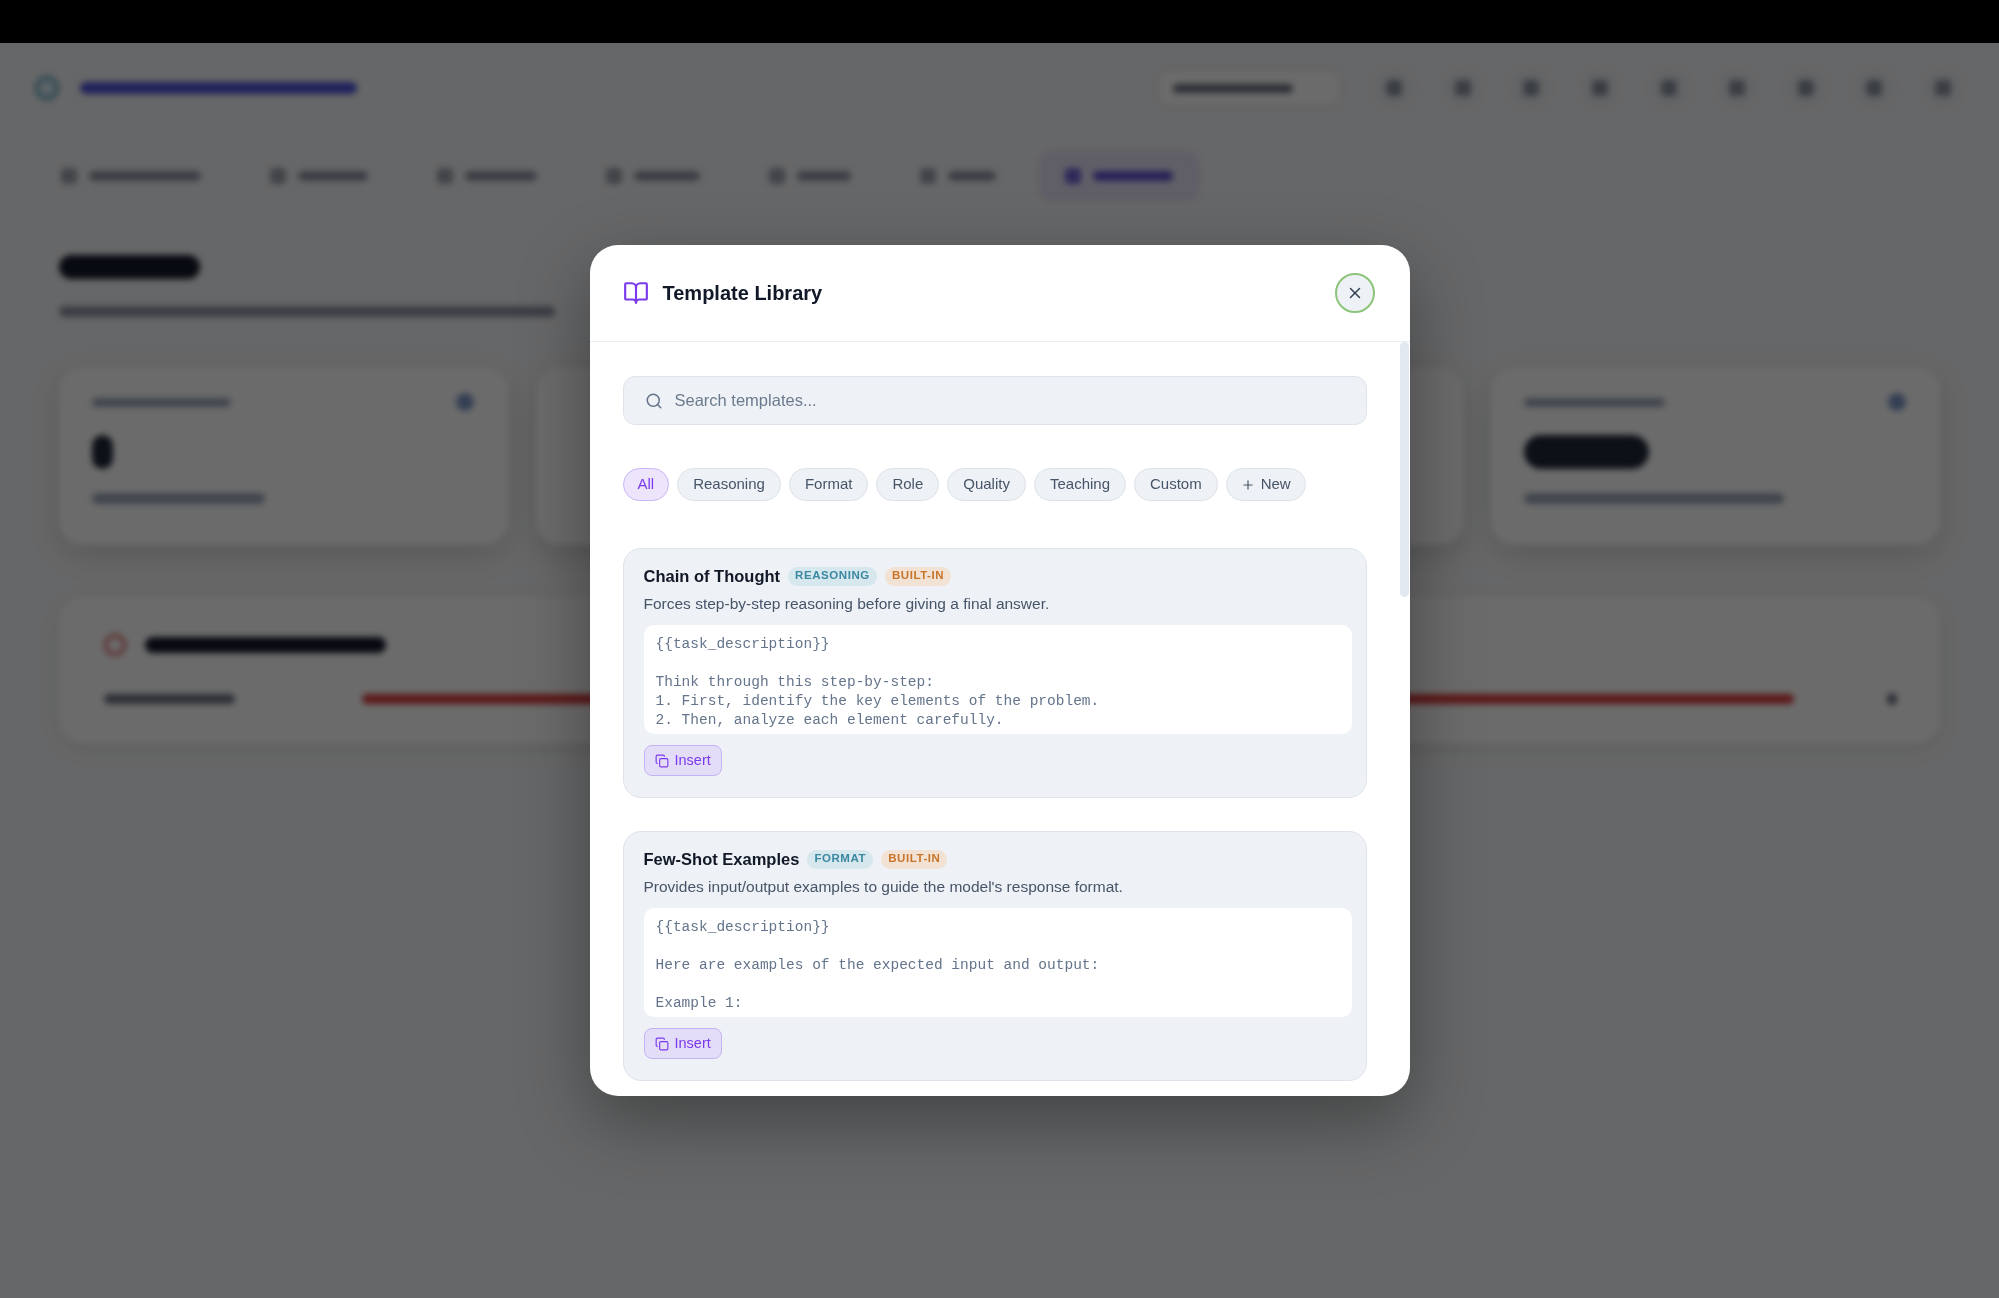 This screenshot has height=1298, width=1999. What do you see at coordinates (986, 484) in the screenshot?
I see `filter-chip: Quality` at bounding box center [986, 484].